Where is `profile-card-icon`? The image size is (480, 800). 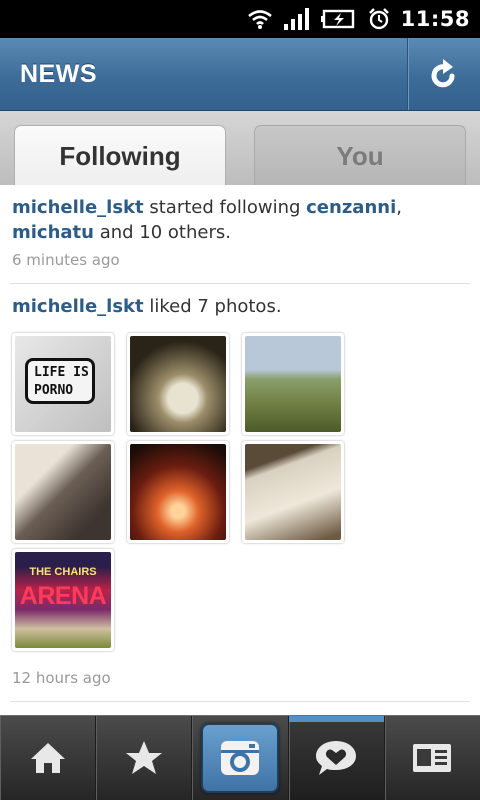 profile-card-icon is located at coordinates (432, 758).